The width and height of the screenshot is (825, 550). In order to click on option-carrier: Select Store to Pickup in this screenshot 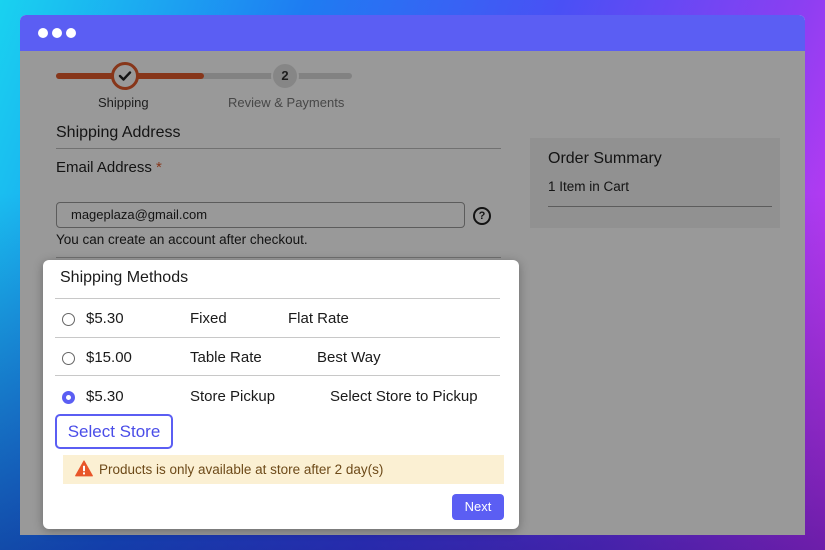, I will do `click(404, 396)`.